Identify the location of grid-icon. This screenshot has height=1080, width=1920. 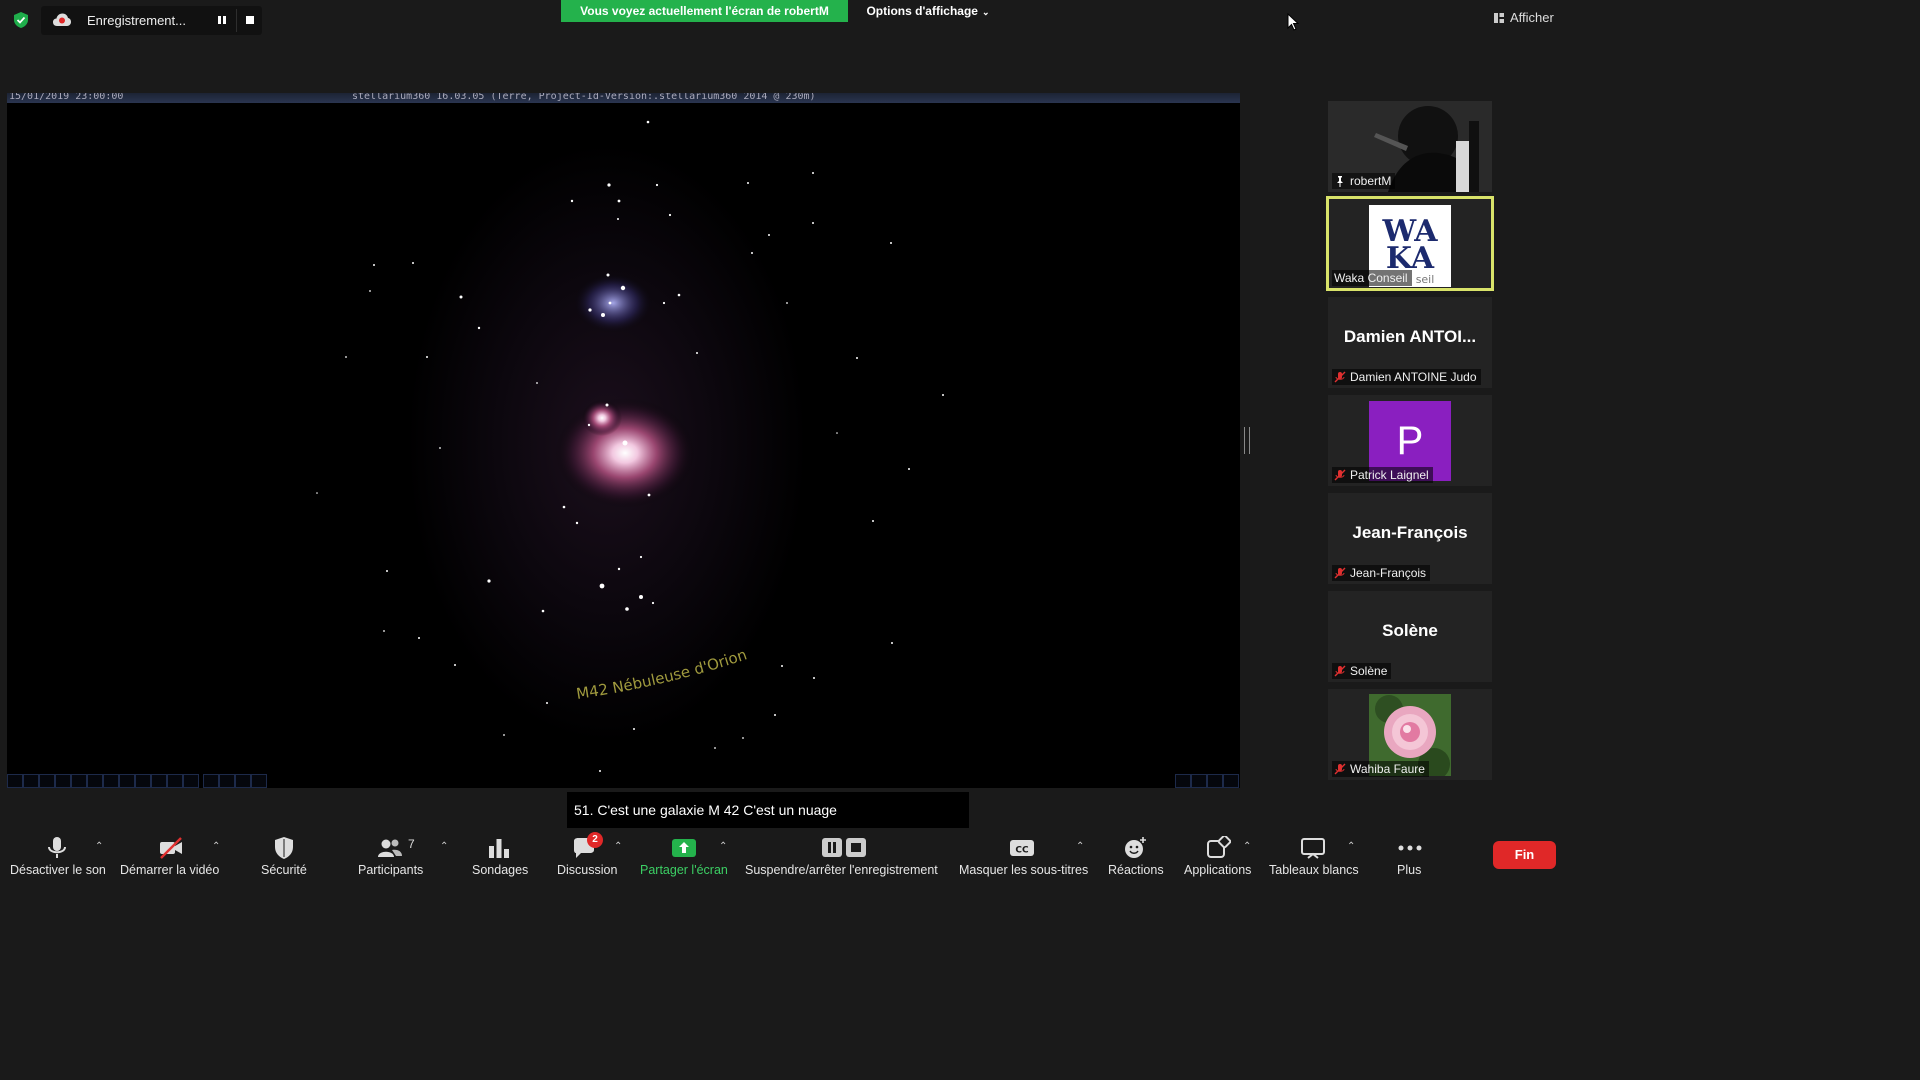
(1499, 18).